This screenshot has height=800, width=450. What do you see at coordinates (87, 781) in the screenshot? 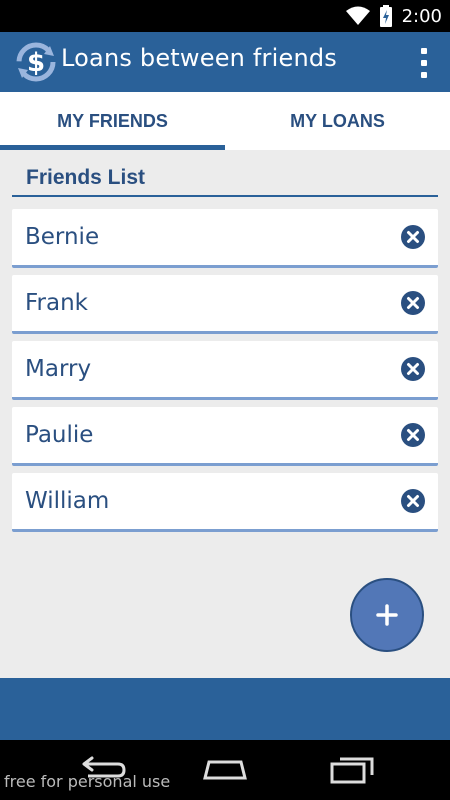
I see `watermark-text: free for personal use` at bounding box center [87, 781].